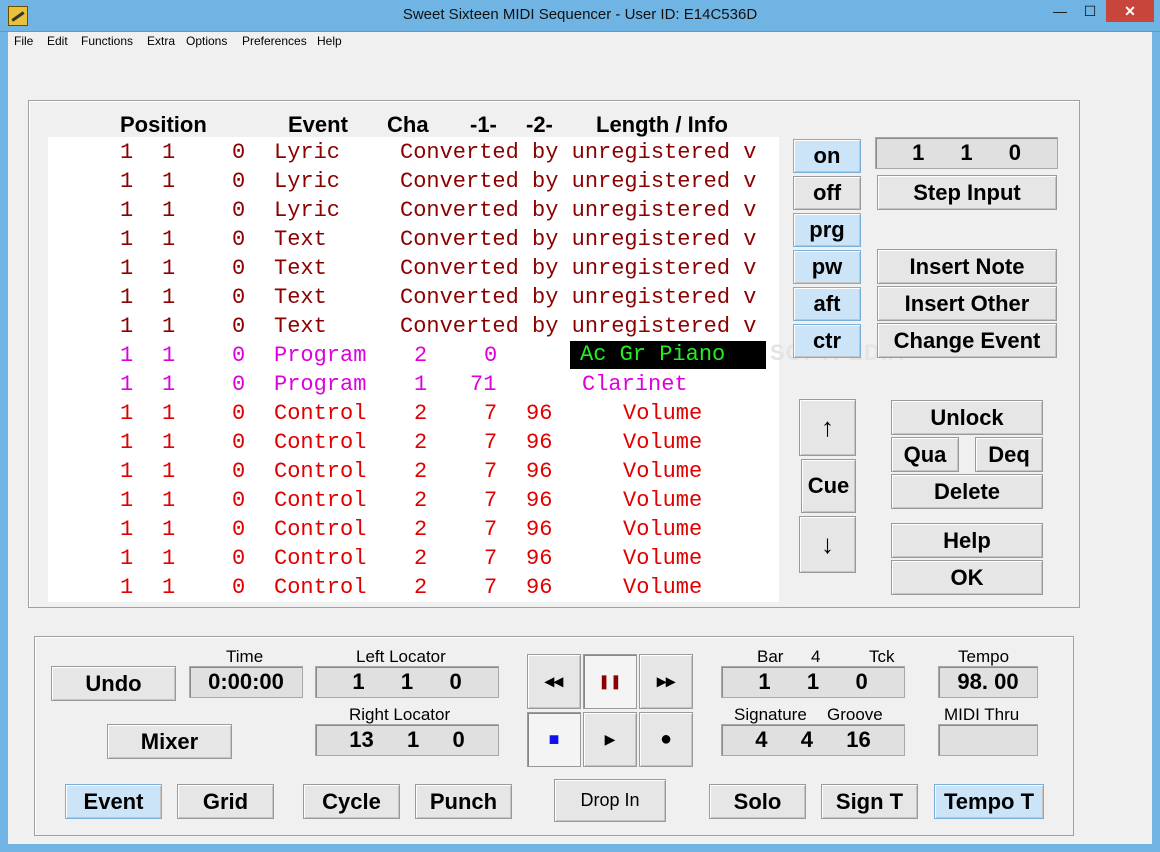  What do you see at coordinates (320, 558) in the screenshot?
I see `cell-event: Control` at bounding box center [320, 558].